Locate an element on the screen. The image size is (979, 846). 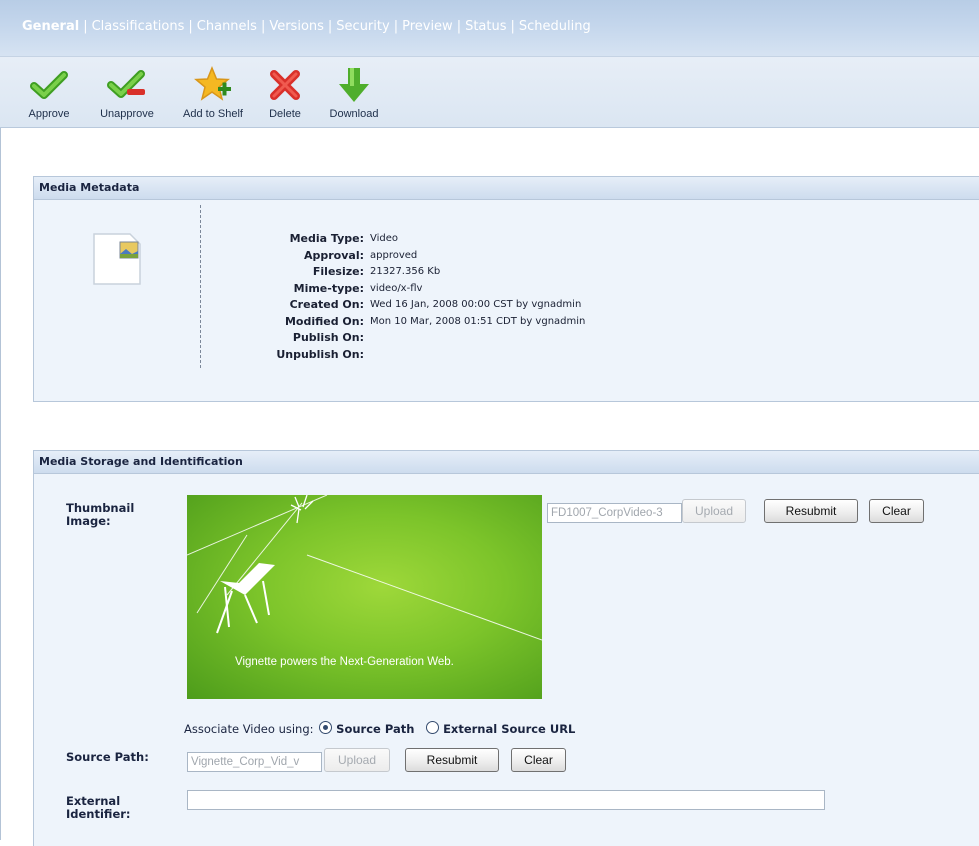
checkmark-icon is located at coordinates (49, 85).